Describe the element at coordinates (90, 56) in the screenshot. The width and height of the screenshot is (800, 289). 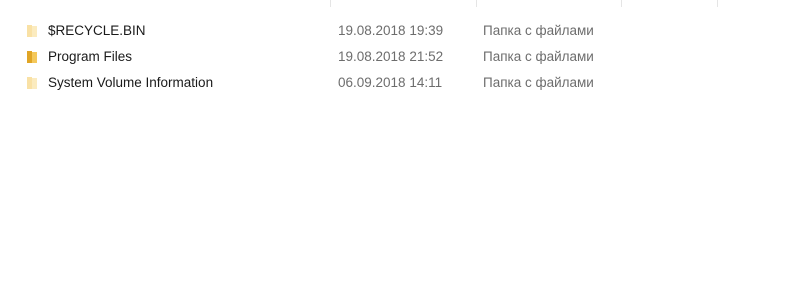
I see `file-name: Program Files` at that location.